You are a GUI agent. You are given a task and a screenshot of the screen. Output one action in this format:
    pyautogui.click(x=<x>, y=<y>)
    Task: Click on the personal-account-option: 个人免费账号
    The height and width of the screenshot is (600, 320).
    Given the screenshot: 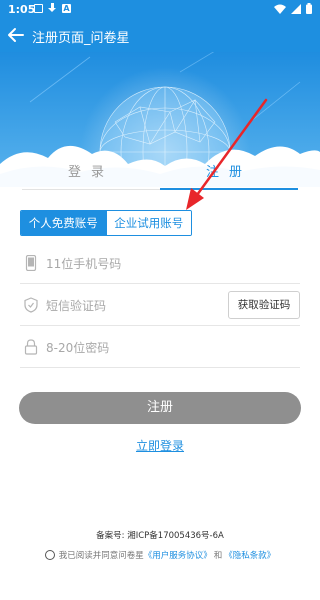 What is the action you would take?
    pyautogui.click(x=63, y=223)
    